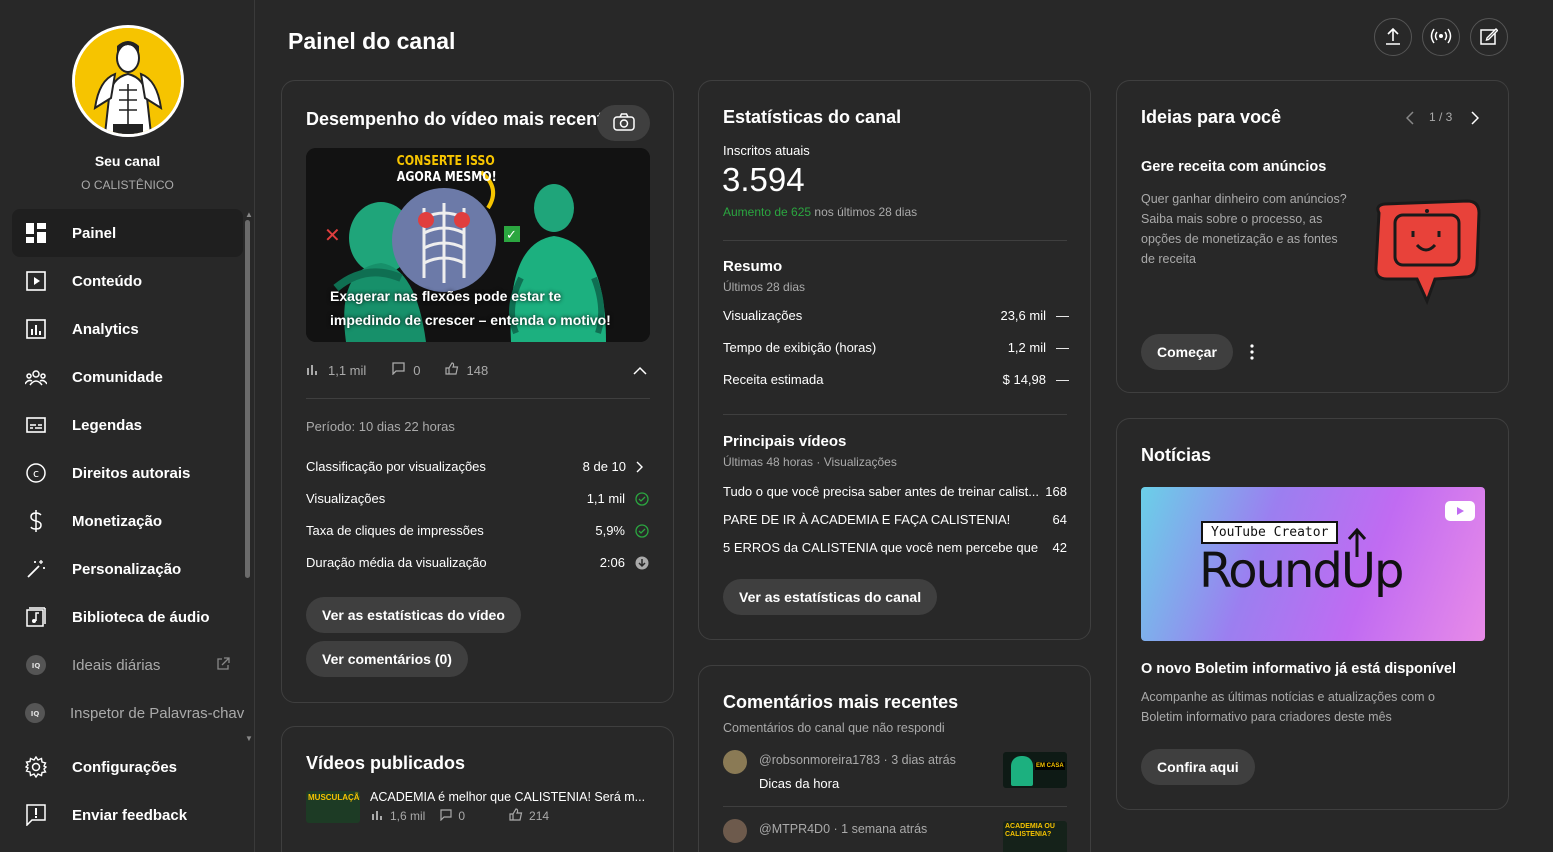 The image size is (1553, 852). I want to click on comments-subtitle: Comentários do canal que não respondi, so click(834, 728).